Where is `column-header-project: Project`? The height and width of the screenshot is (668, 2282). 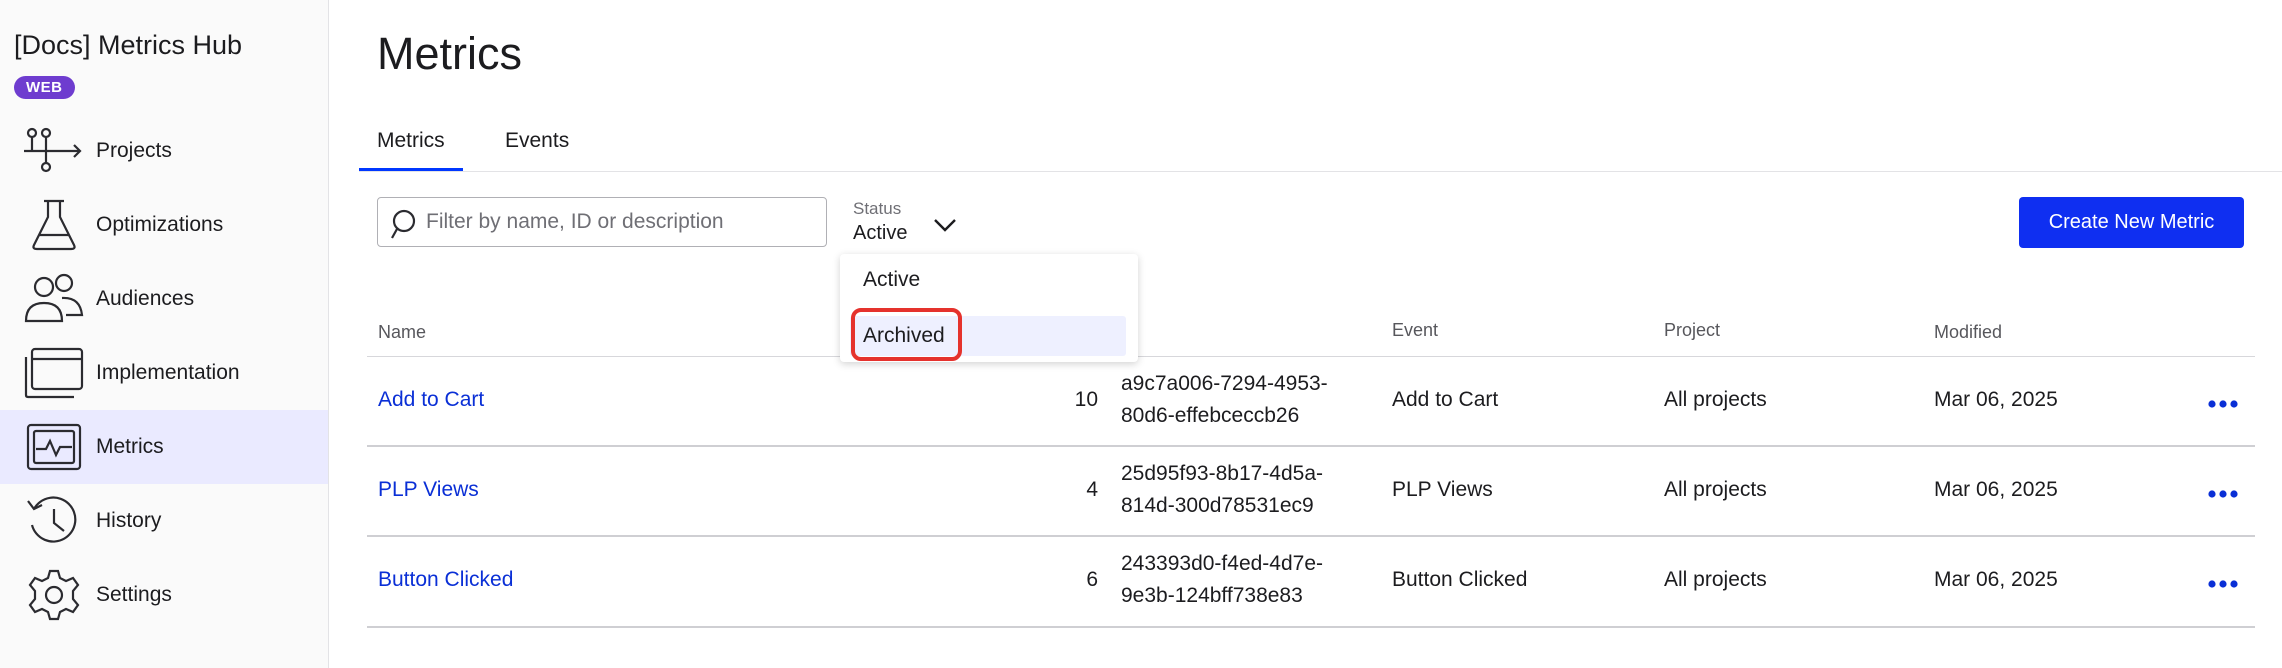
column-header-project: Project is located at coordinates (1692, 330).